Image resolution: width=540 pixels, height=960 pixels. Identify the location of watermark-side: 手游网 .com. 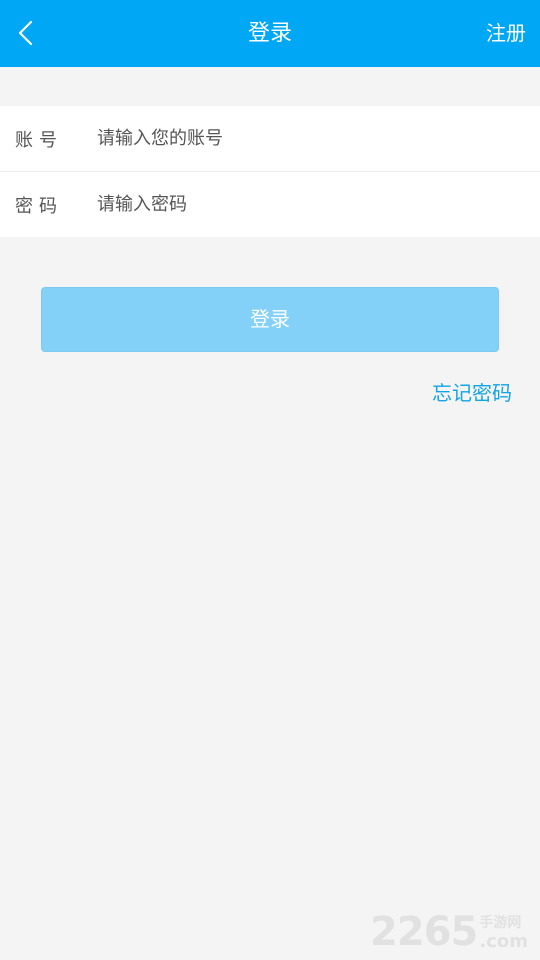
(503, 933).